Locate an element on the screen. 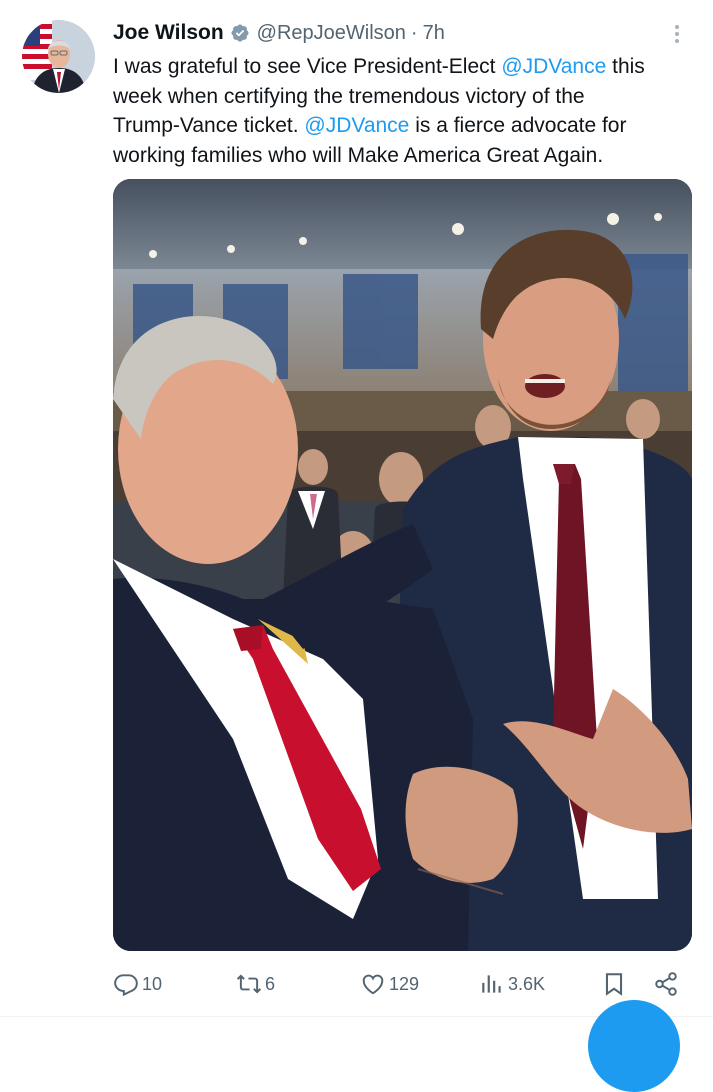 This screenshot has width=713, height=1092. views-count: 3.6K is located at coordinates (527, 983).